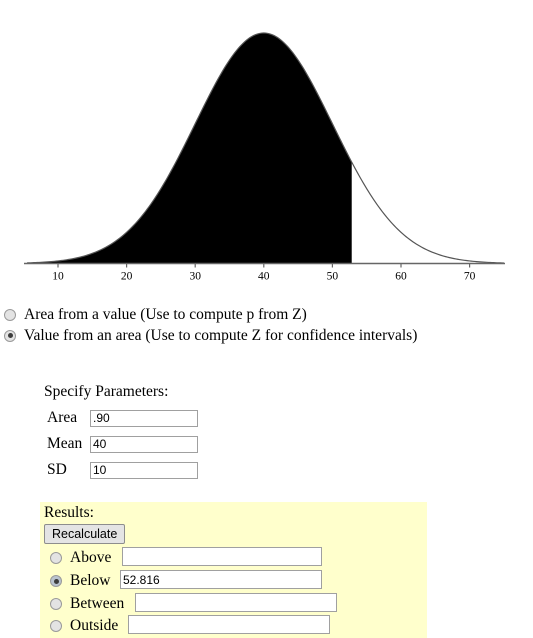  What do you see at coordinates (56, 626) in the screenshot?
I see `radio-button-outside` at bounding box center [56, 626].